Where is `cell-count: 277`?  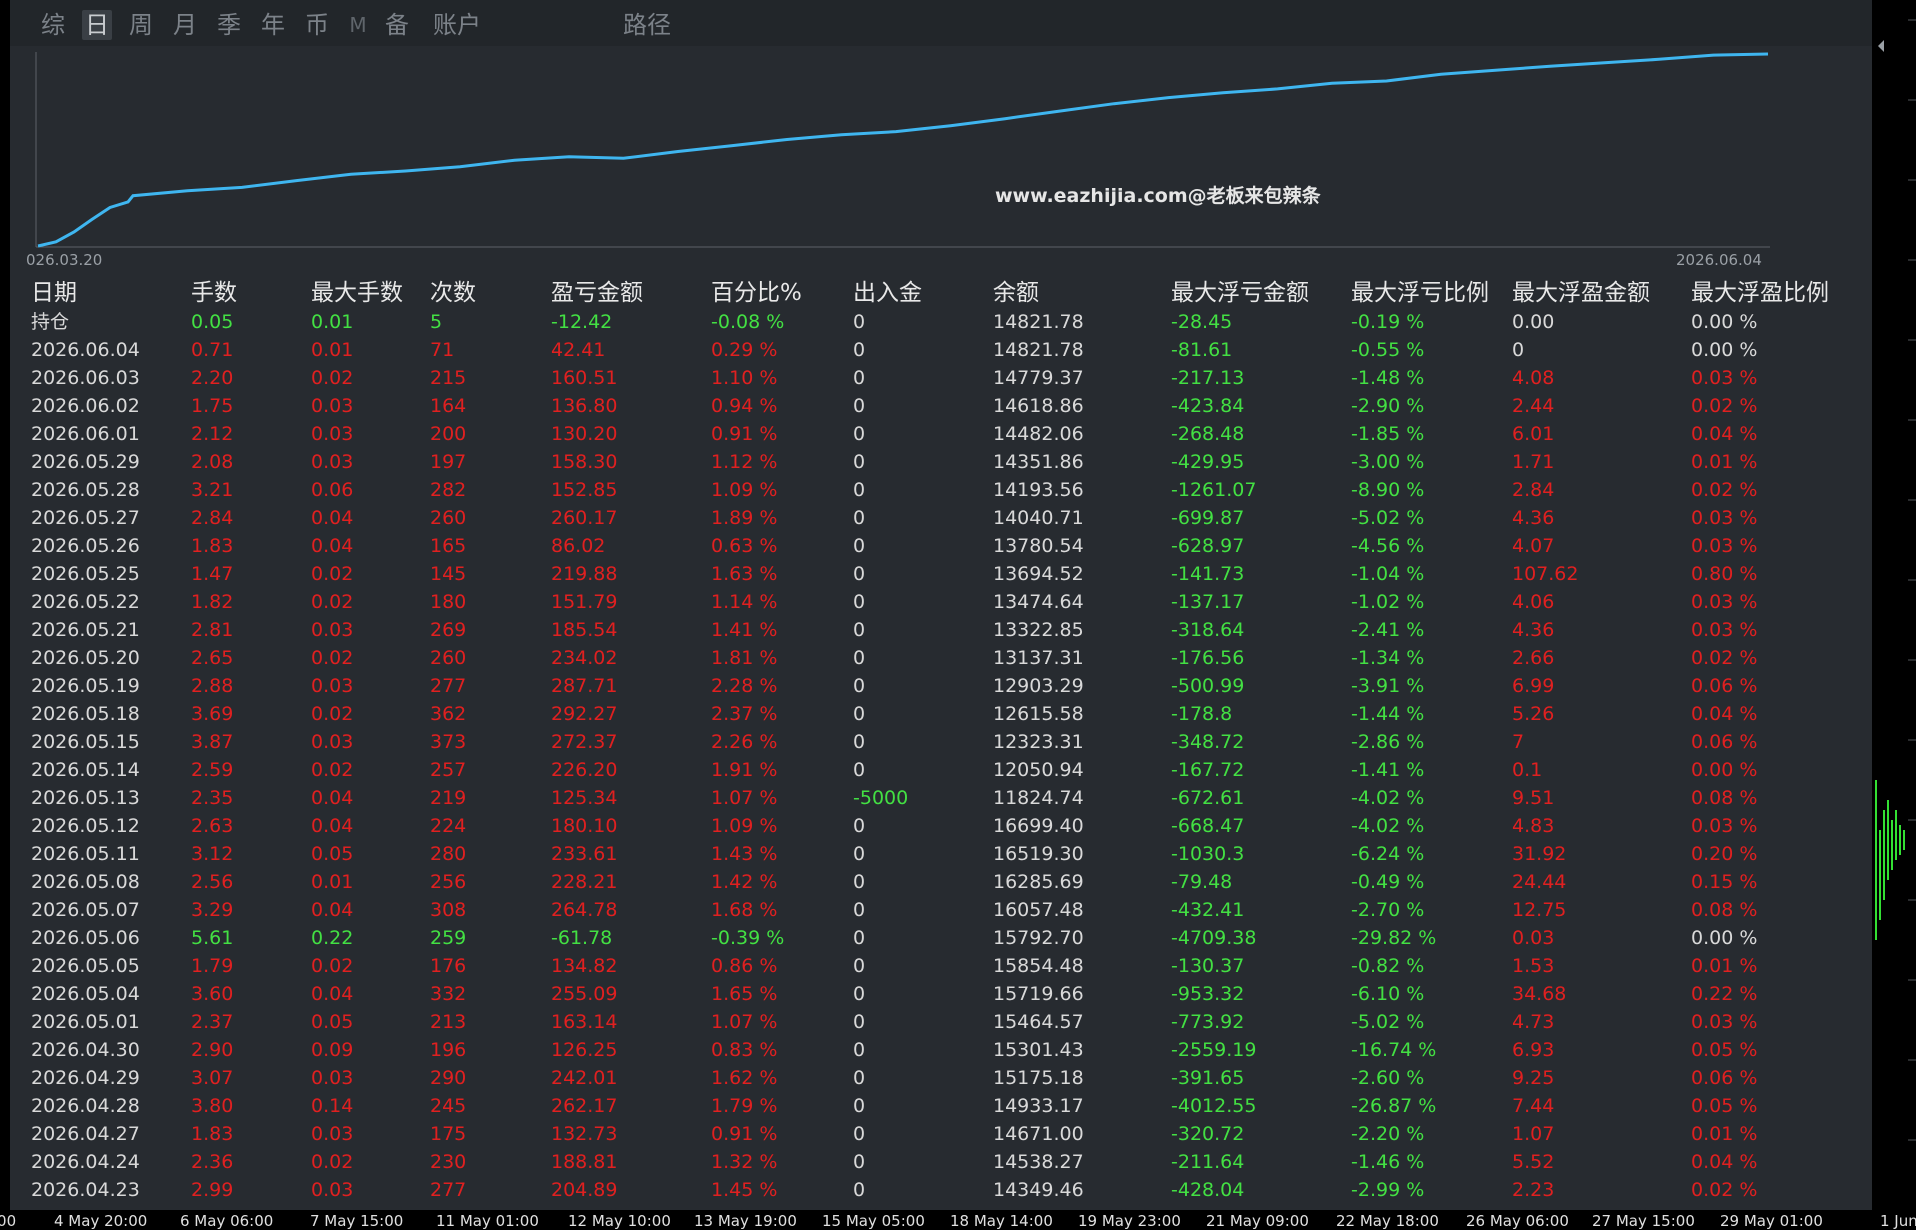 cell-count: 277 is located at coordinates (448, 1190).